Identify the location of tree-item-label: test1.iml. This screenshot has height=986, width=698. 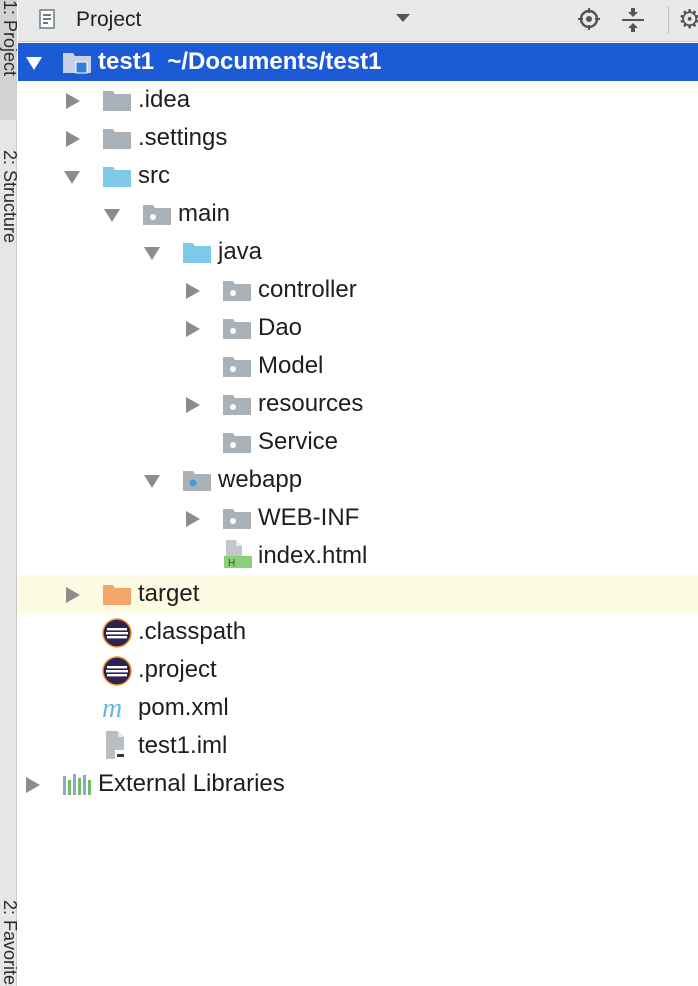
(183, 745).